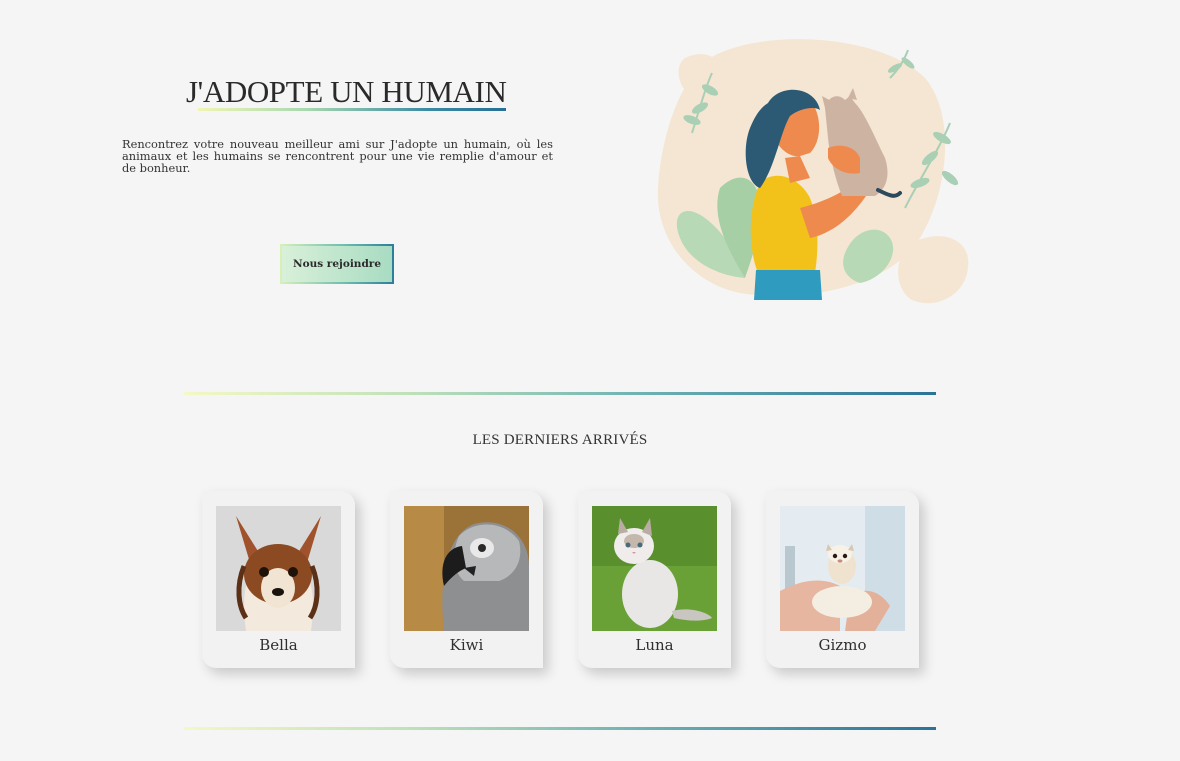 Image resolution: width=1180 pixels, height=761 pixels. I want to click on pet-name: Gizmo, so click(842, 645).